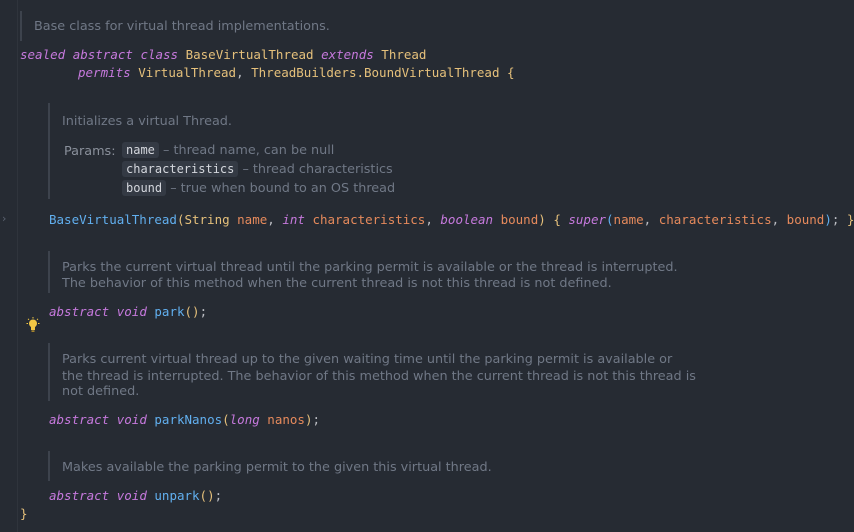  Describe the element at coordinates (628, 219) in the screenshot. I see `arg: name` at that location.